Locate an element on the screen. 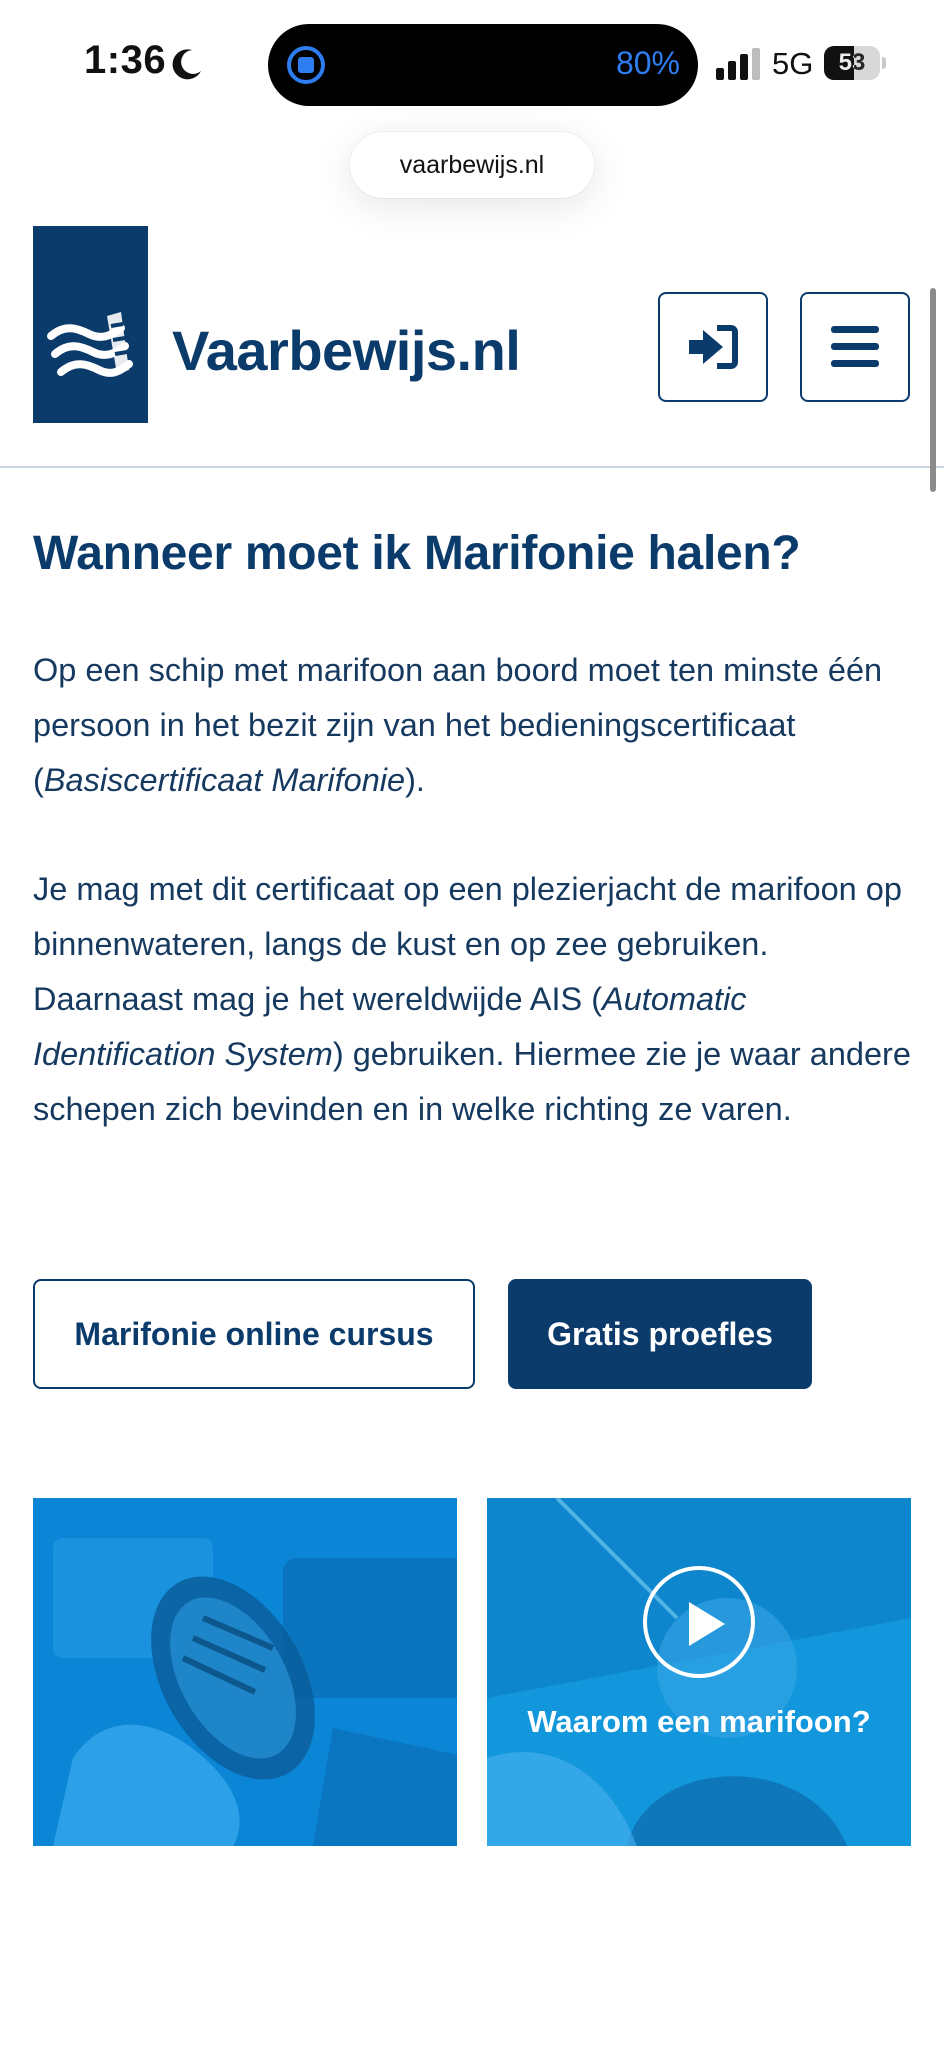 The image size is (944, 2048). status-time: 1:36 is located at coordinates (125, 60).